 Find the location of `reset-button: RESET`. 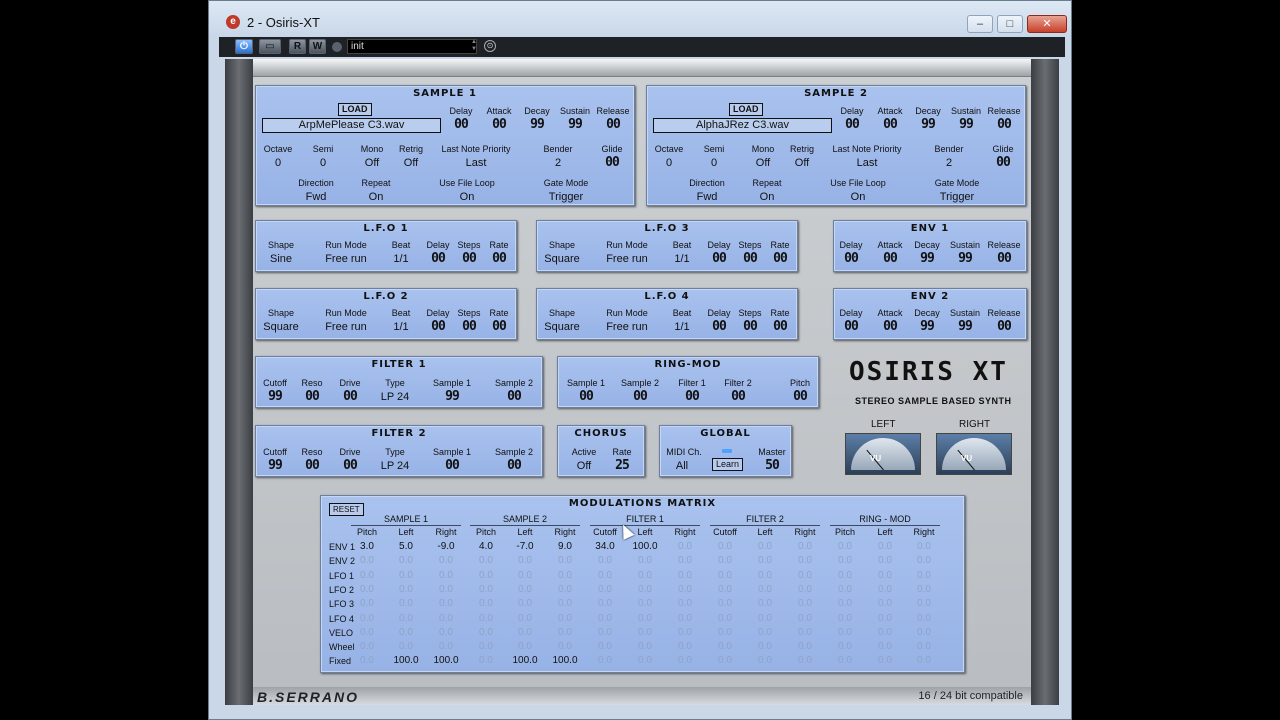

reset-button: RESET is located at coordinates (346, 509).